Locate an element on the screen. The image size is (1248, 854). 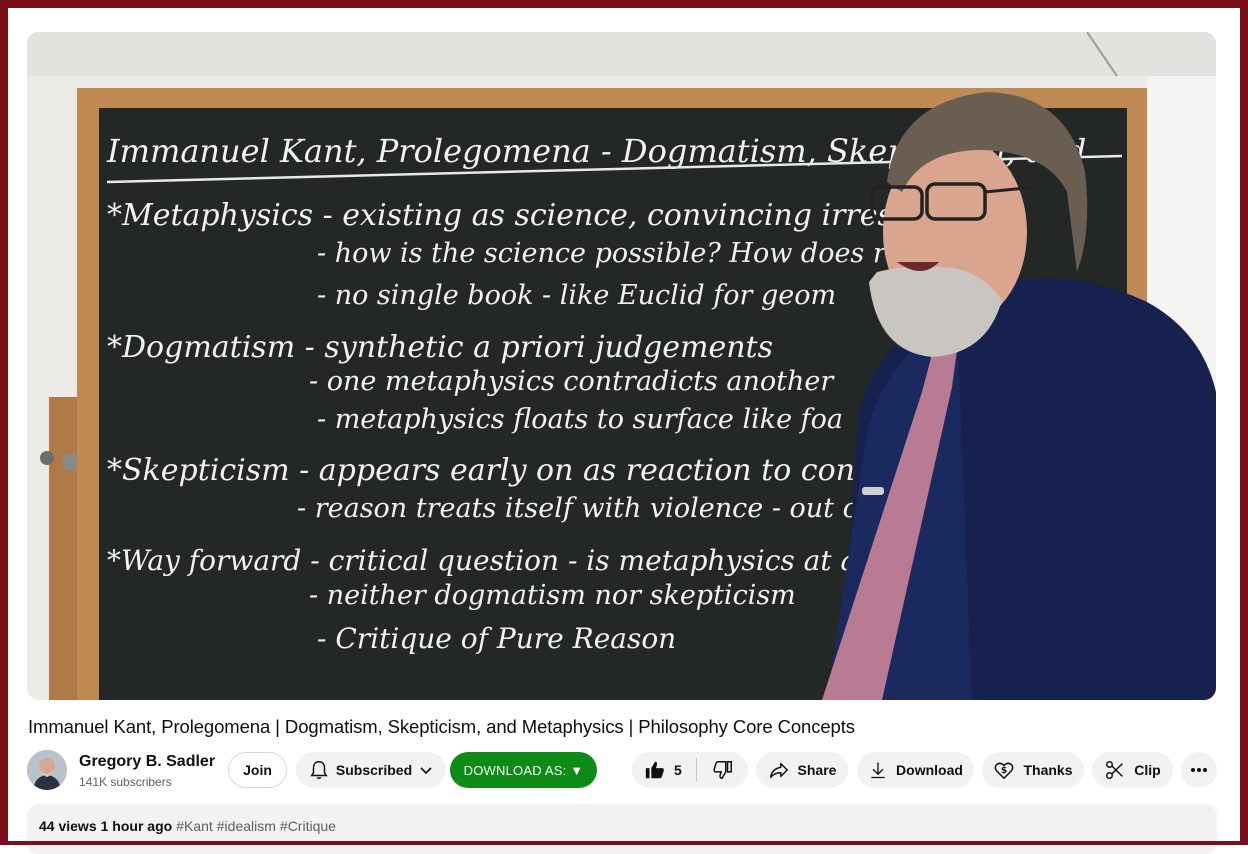
thanks-label: Thanks is located at coordinates (1048, 770).